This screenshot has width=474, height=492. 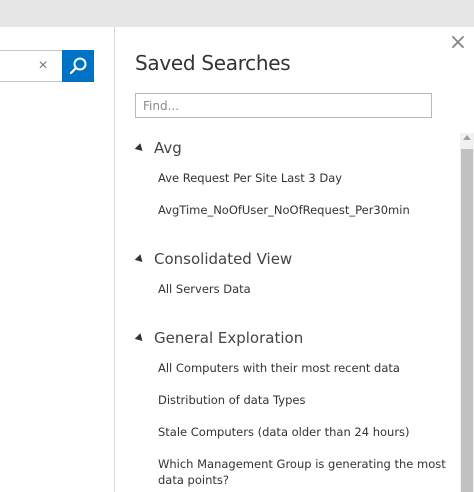 I want to click on clear-search-icon: ×, so click(x=43, y=66).